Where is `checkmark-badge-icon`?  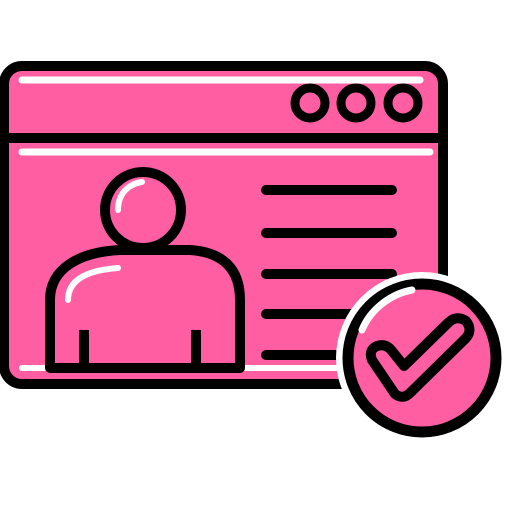 checkmark-badge-icon is located at coordinates (422, 358).